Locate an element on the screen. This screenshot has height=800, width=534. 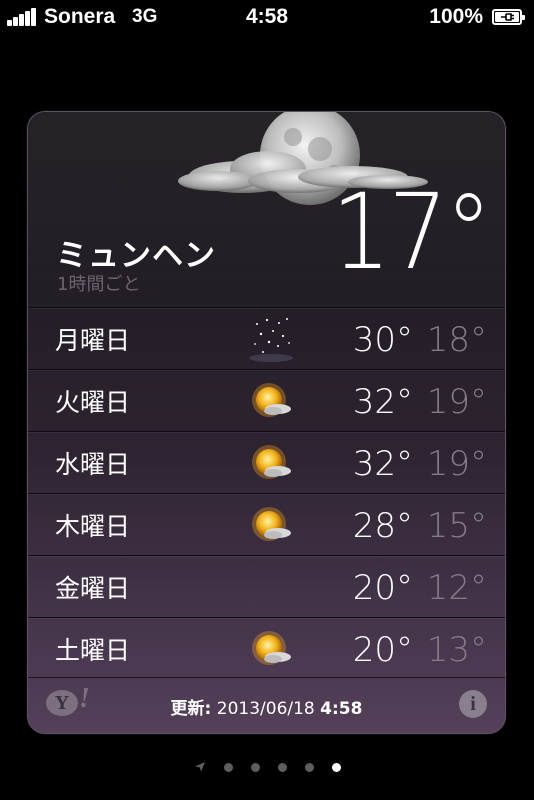
city-name: ミュンヘン is located at coordinates (136, 256).